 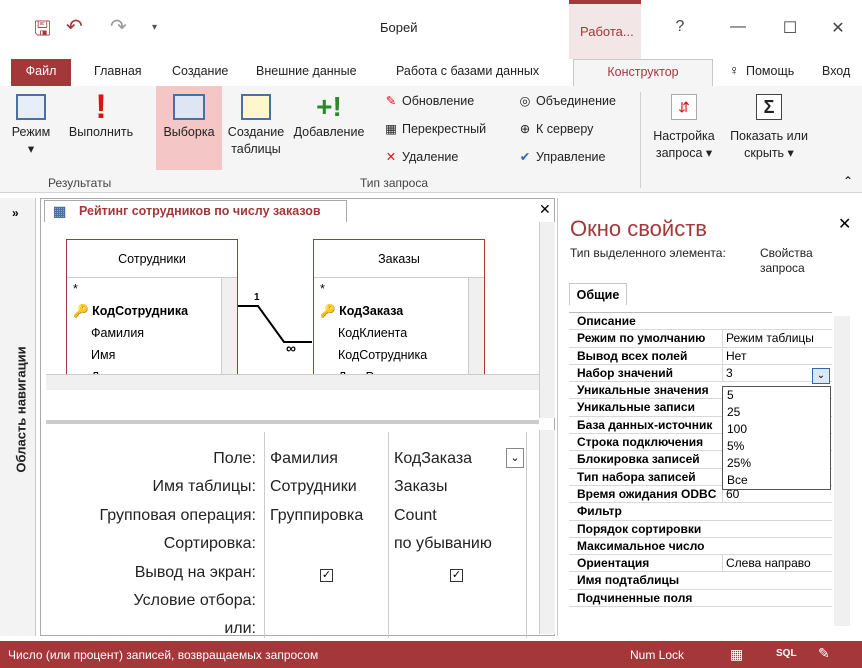 What do you see at coordinates (684, 126) in the screenshot?
I see `query-setup-button: ⇵ Настройка запроса ▾` at bounding box center [684, 126].